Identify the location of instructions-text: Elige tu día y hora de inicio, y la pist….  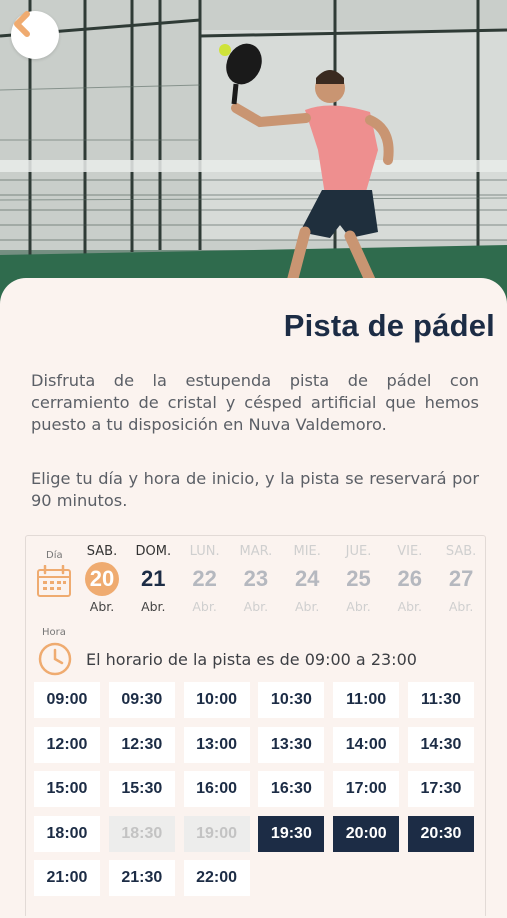
(255, 489).